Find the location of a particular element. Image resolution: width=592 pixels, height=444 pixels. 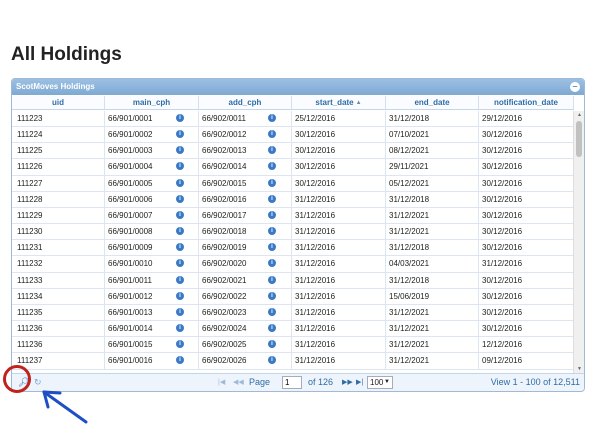

column-header-uid: uid is located at coordinates (58, 102).